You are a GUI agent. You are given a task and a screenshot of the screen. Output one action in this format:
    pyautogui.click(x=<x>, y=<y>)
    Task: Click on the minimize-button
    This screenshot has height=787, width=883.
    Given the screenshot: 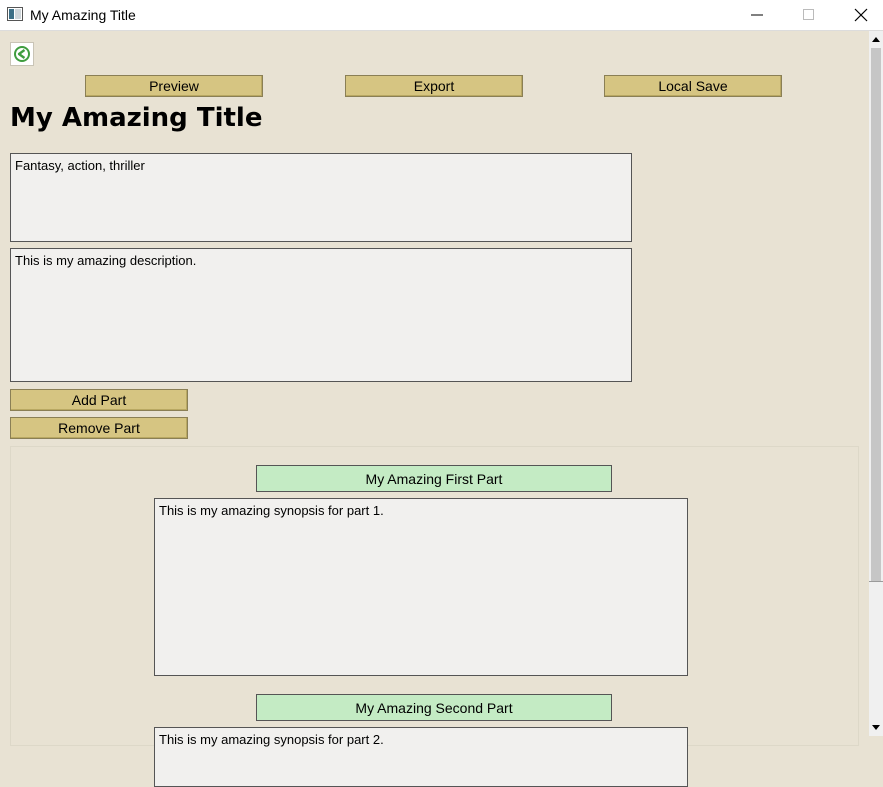 What is the action you would take?
    pyautogui.click(x=757, y=15)
    